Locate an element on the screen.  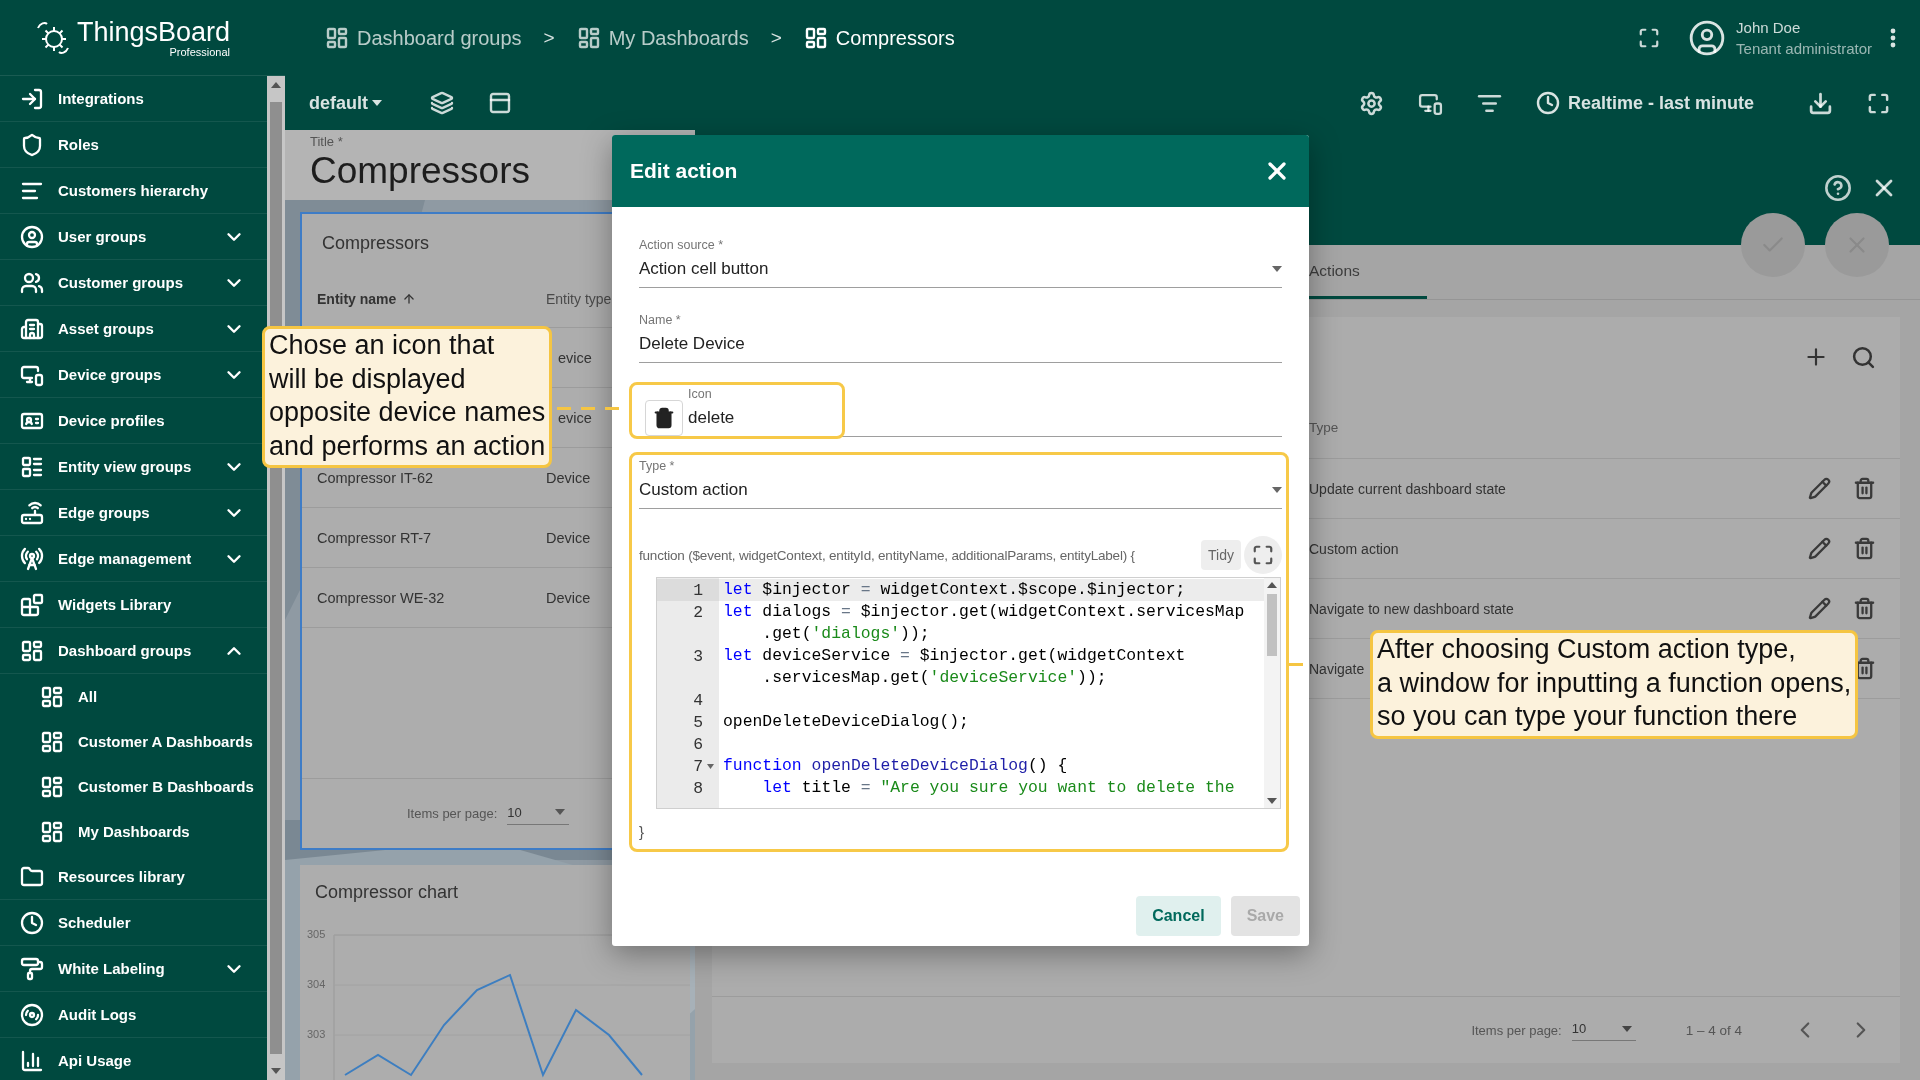
nav-subitem: My Dashboards is located at coordinates (133, 831).